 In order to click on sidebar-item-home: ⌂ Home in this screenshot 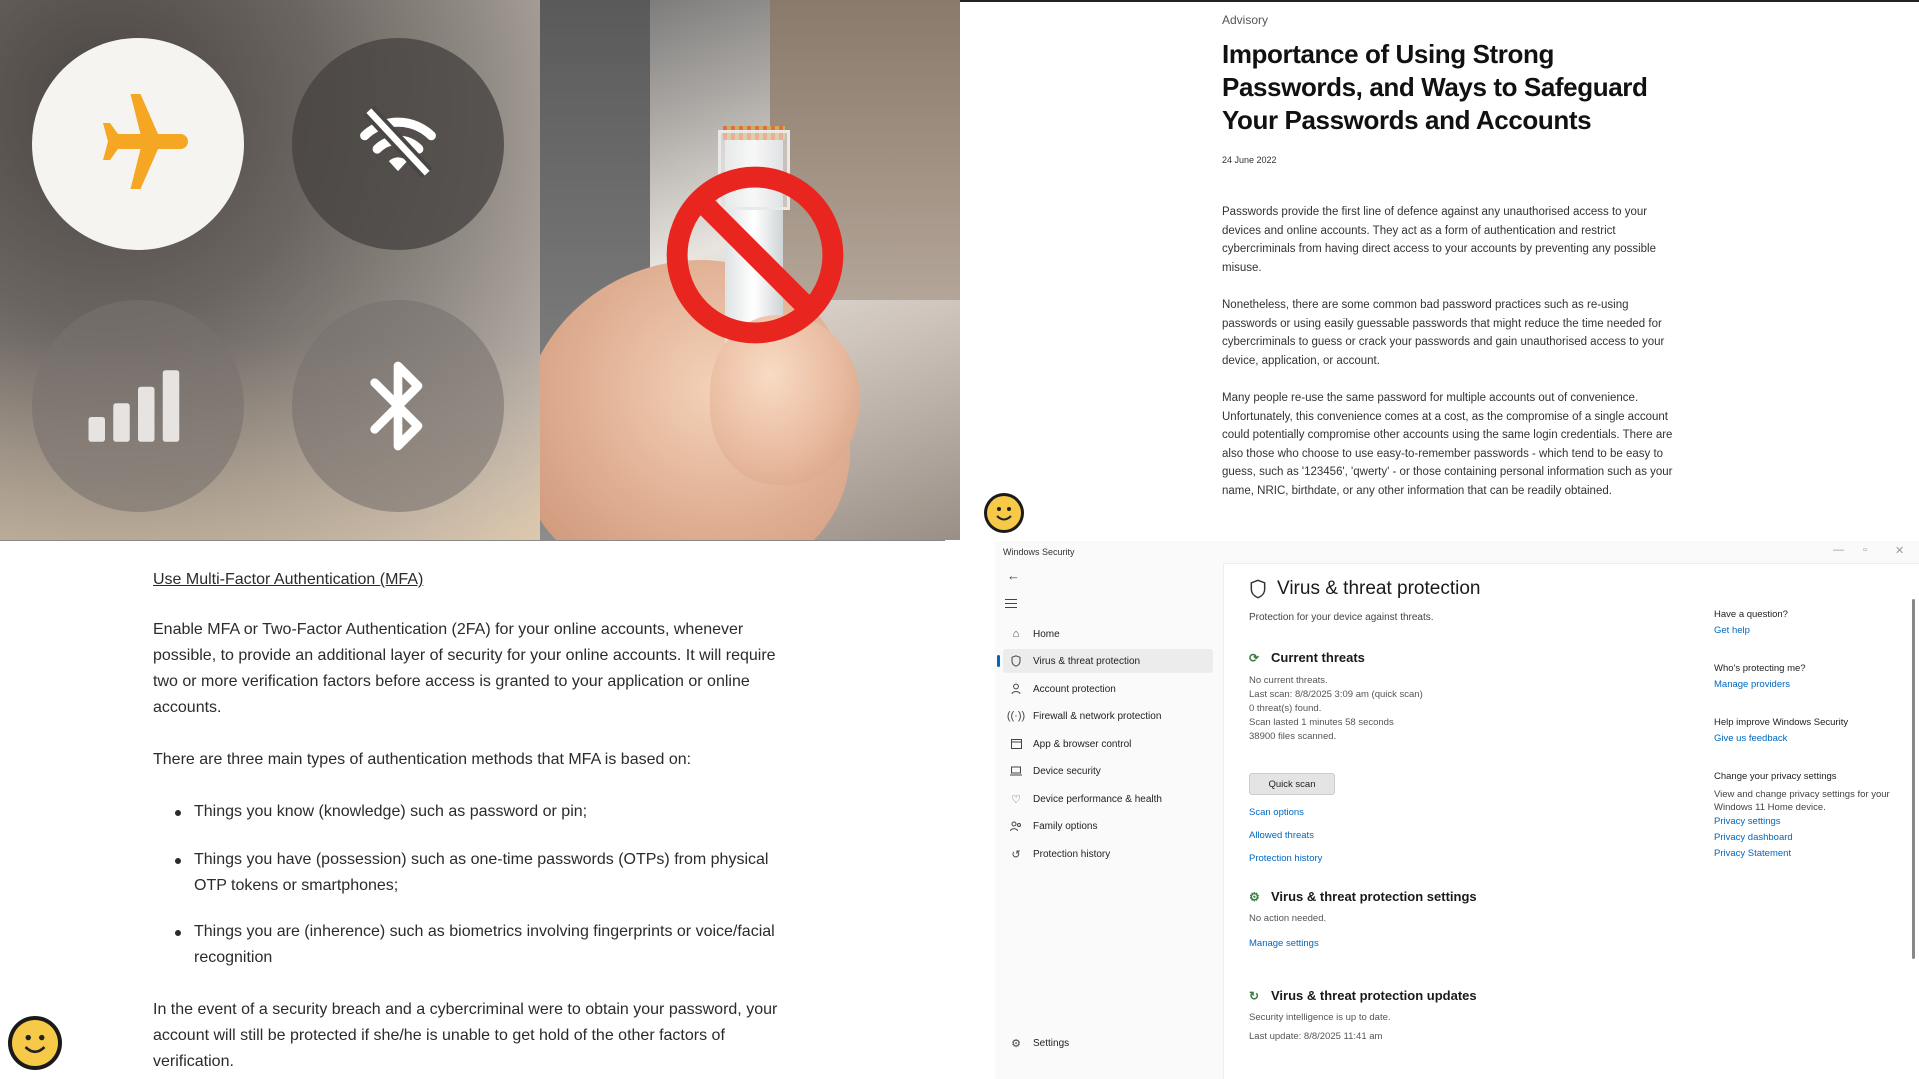, I will do `click(1108, 634)`.